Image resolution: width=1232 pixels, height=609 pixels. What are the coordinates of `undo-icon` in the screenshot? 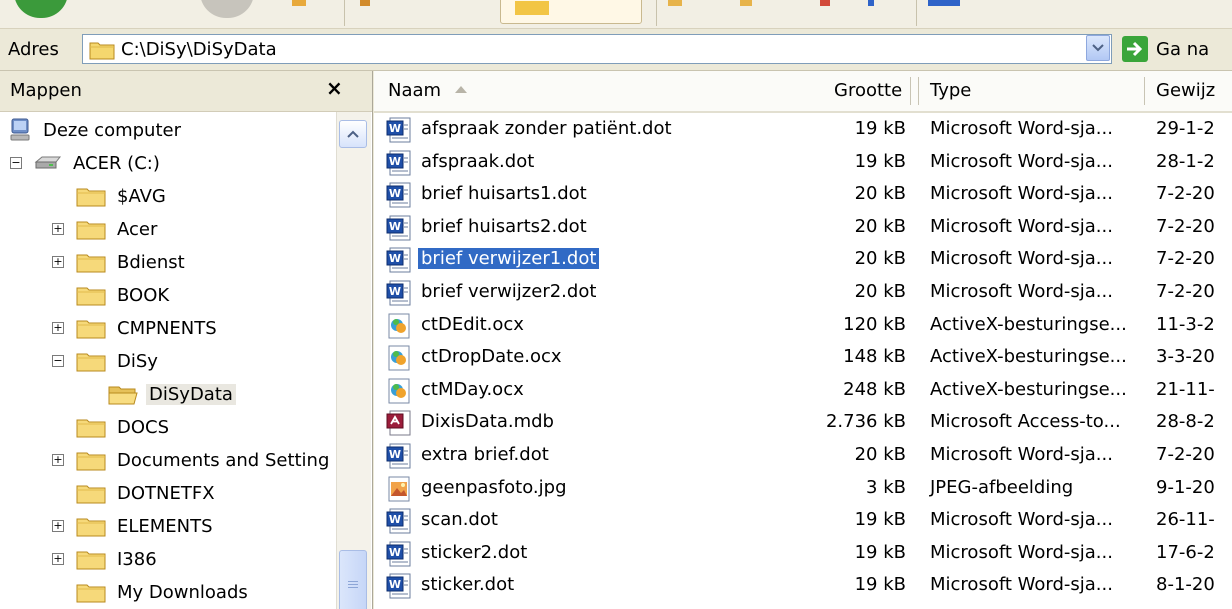 It's located at (871, 3).